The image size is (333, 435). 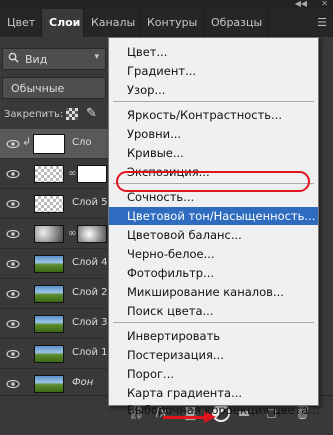 What do you see at coordinates (90, 292) in the screenshot?
I see `layer-name: Слой 2` at bounding box center [90, 292].